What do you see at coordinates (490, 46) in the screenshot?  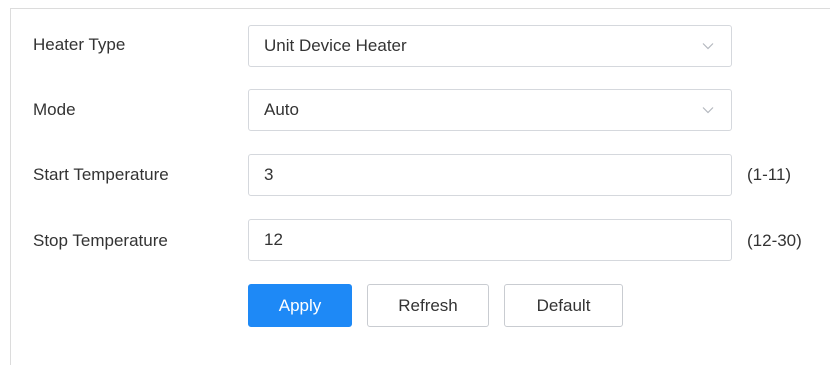 I see `heater-type-select: Unit Device Heater` at bounding box center [490, 46].